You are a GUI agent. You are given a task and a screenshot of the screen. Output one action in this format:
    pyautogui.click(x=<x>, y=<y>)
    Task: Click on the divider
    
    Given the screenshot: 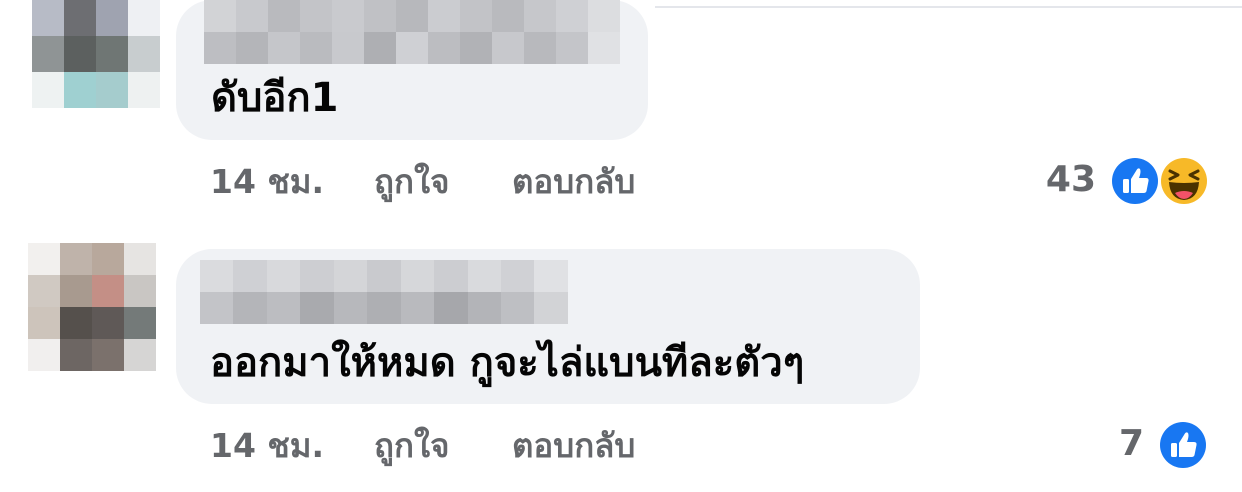 What is the action you would take?
    pyautogui.click(x=948, y=7)
    